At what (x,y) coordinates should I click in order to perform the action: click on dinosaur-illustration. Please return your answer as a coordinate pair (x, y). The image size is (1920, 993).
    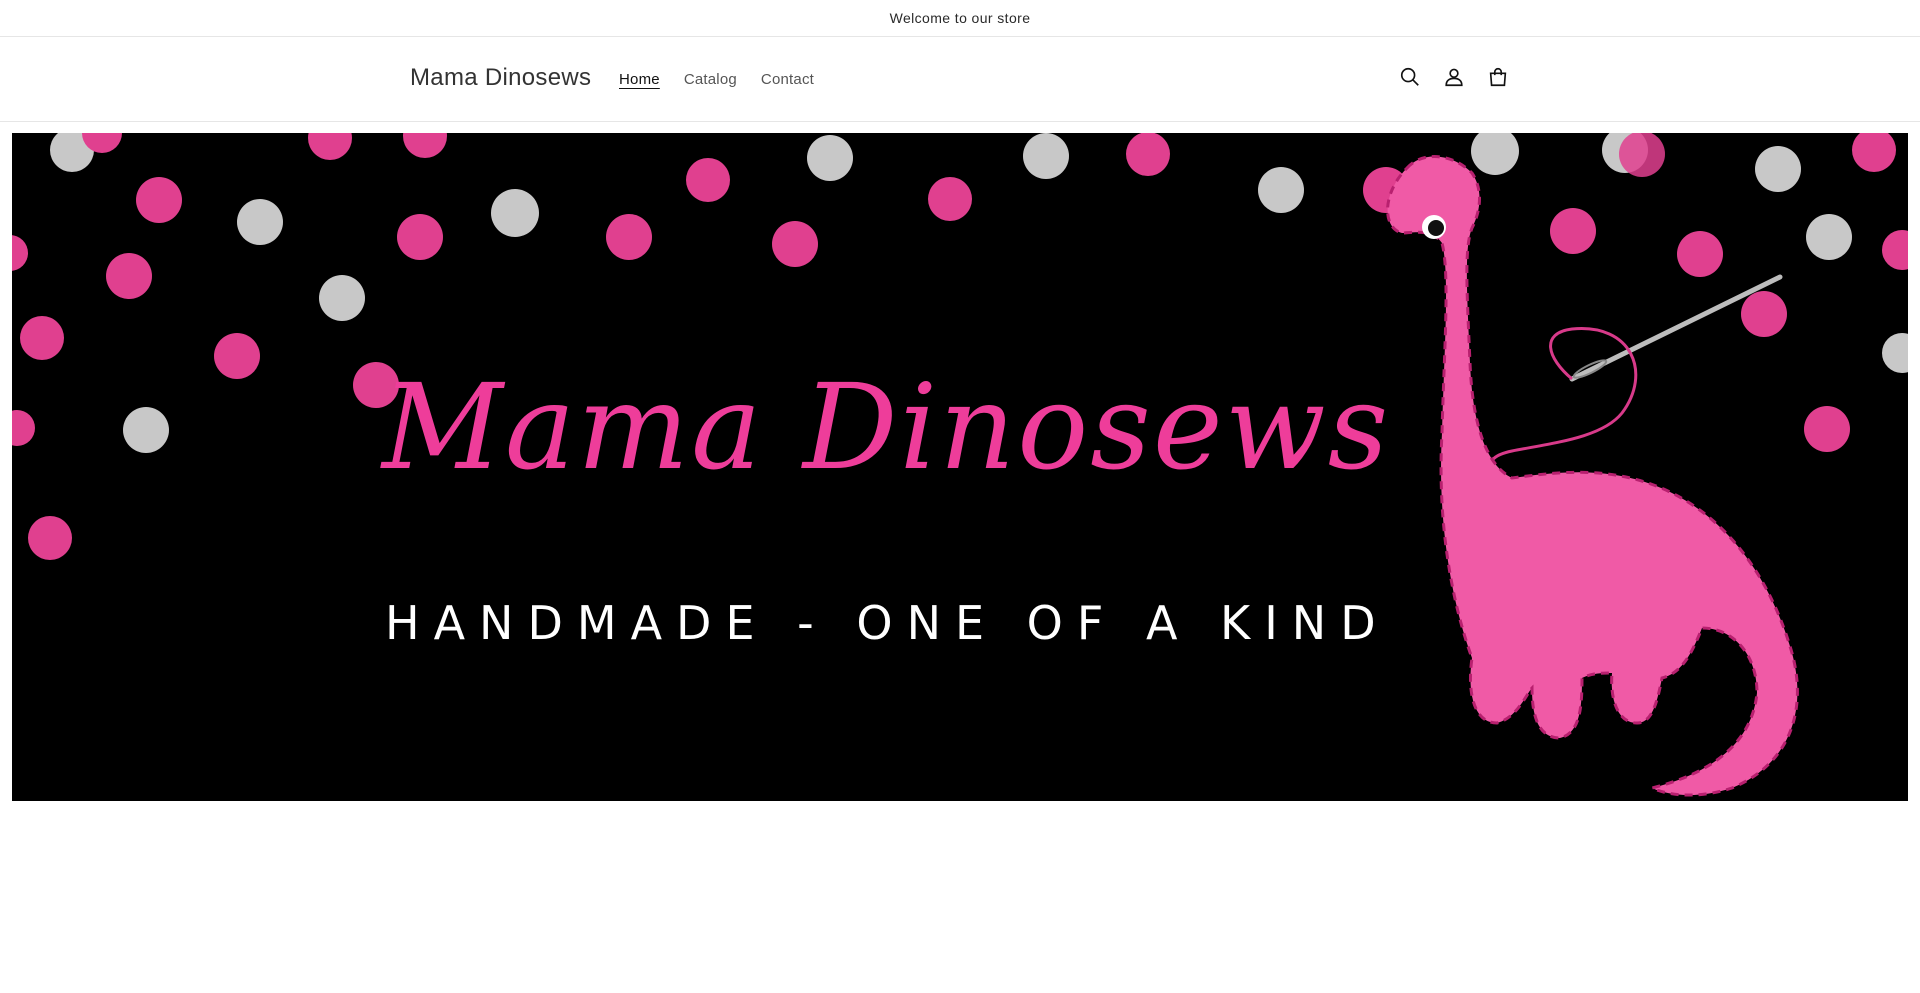
    Looking at the image, I should click on (1592, 476).